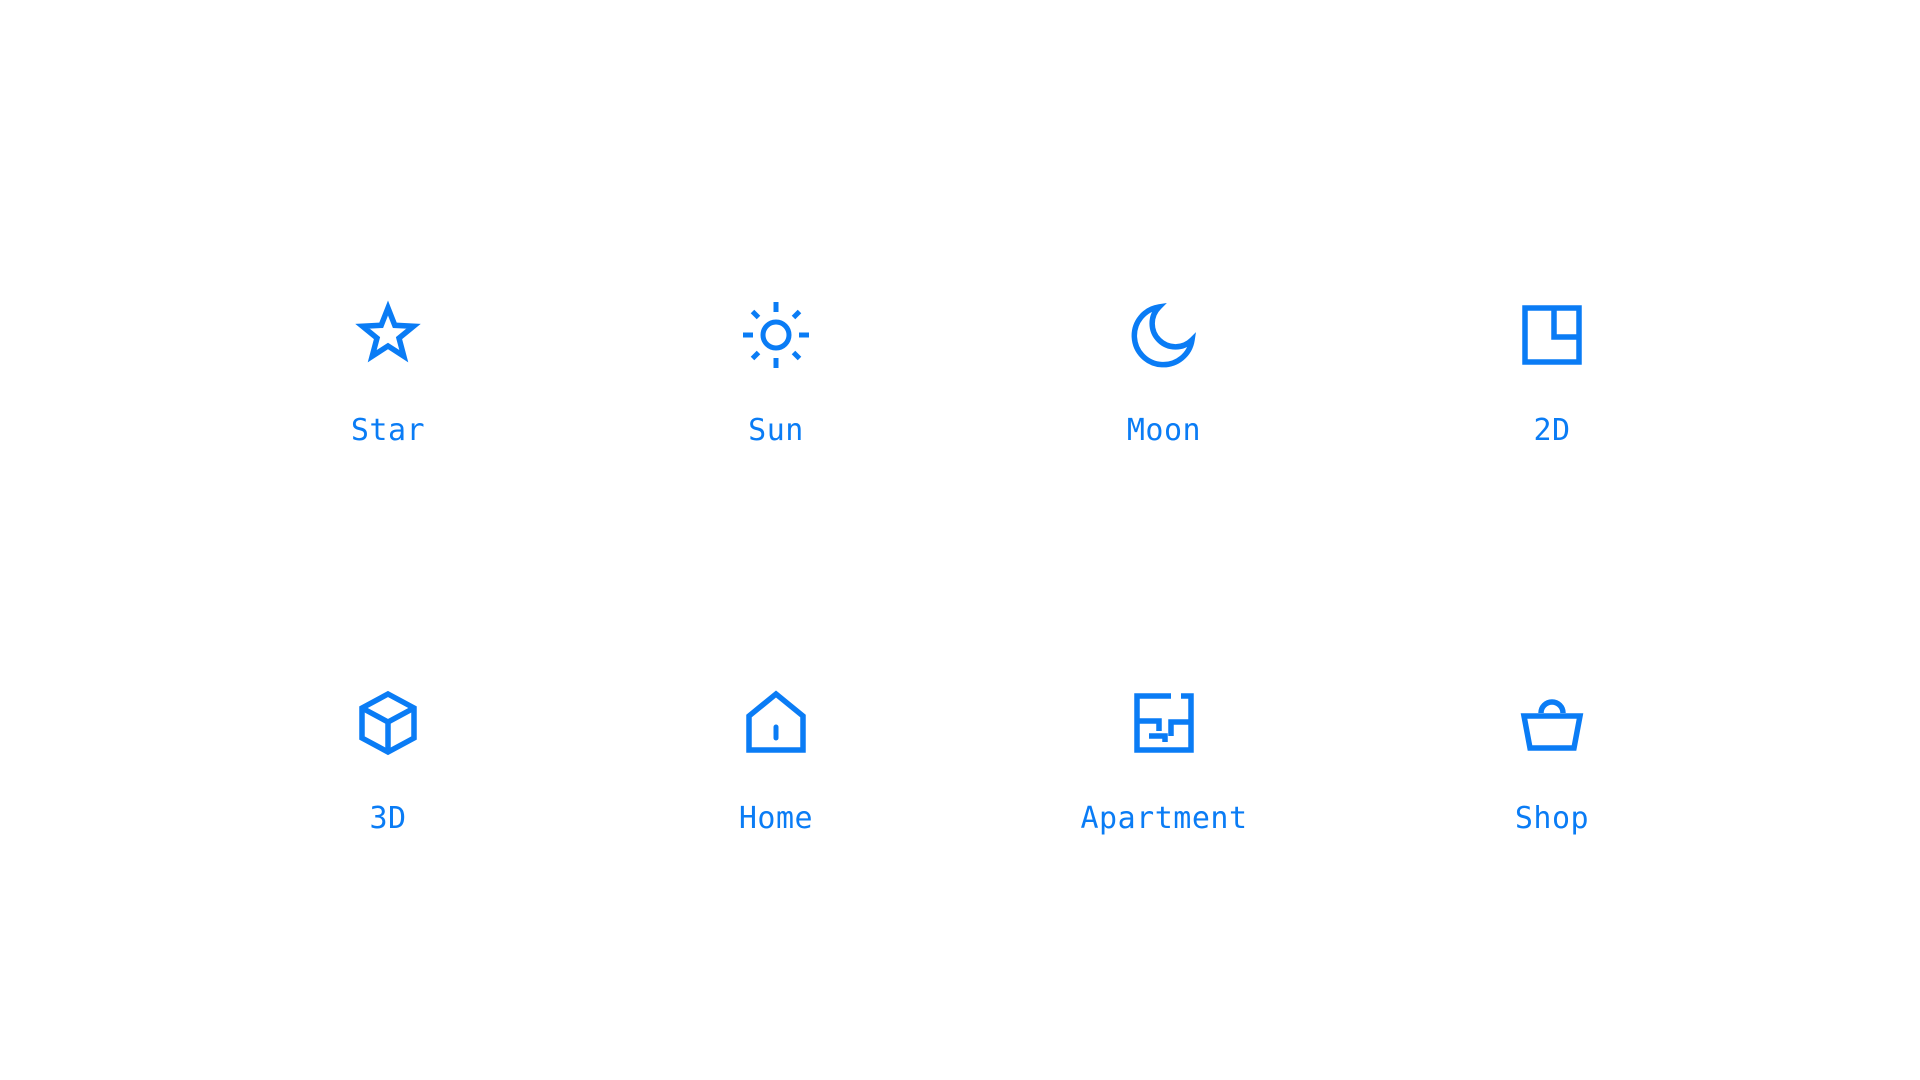 This screenshot has width=1920, height=1080. I want to click on home-icon, so click(776, 723).